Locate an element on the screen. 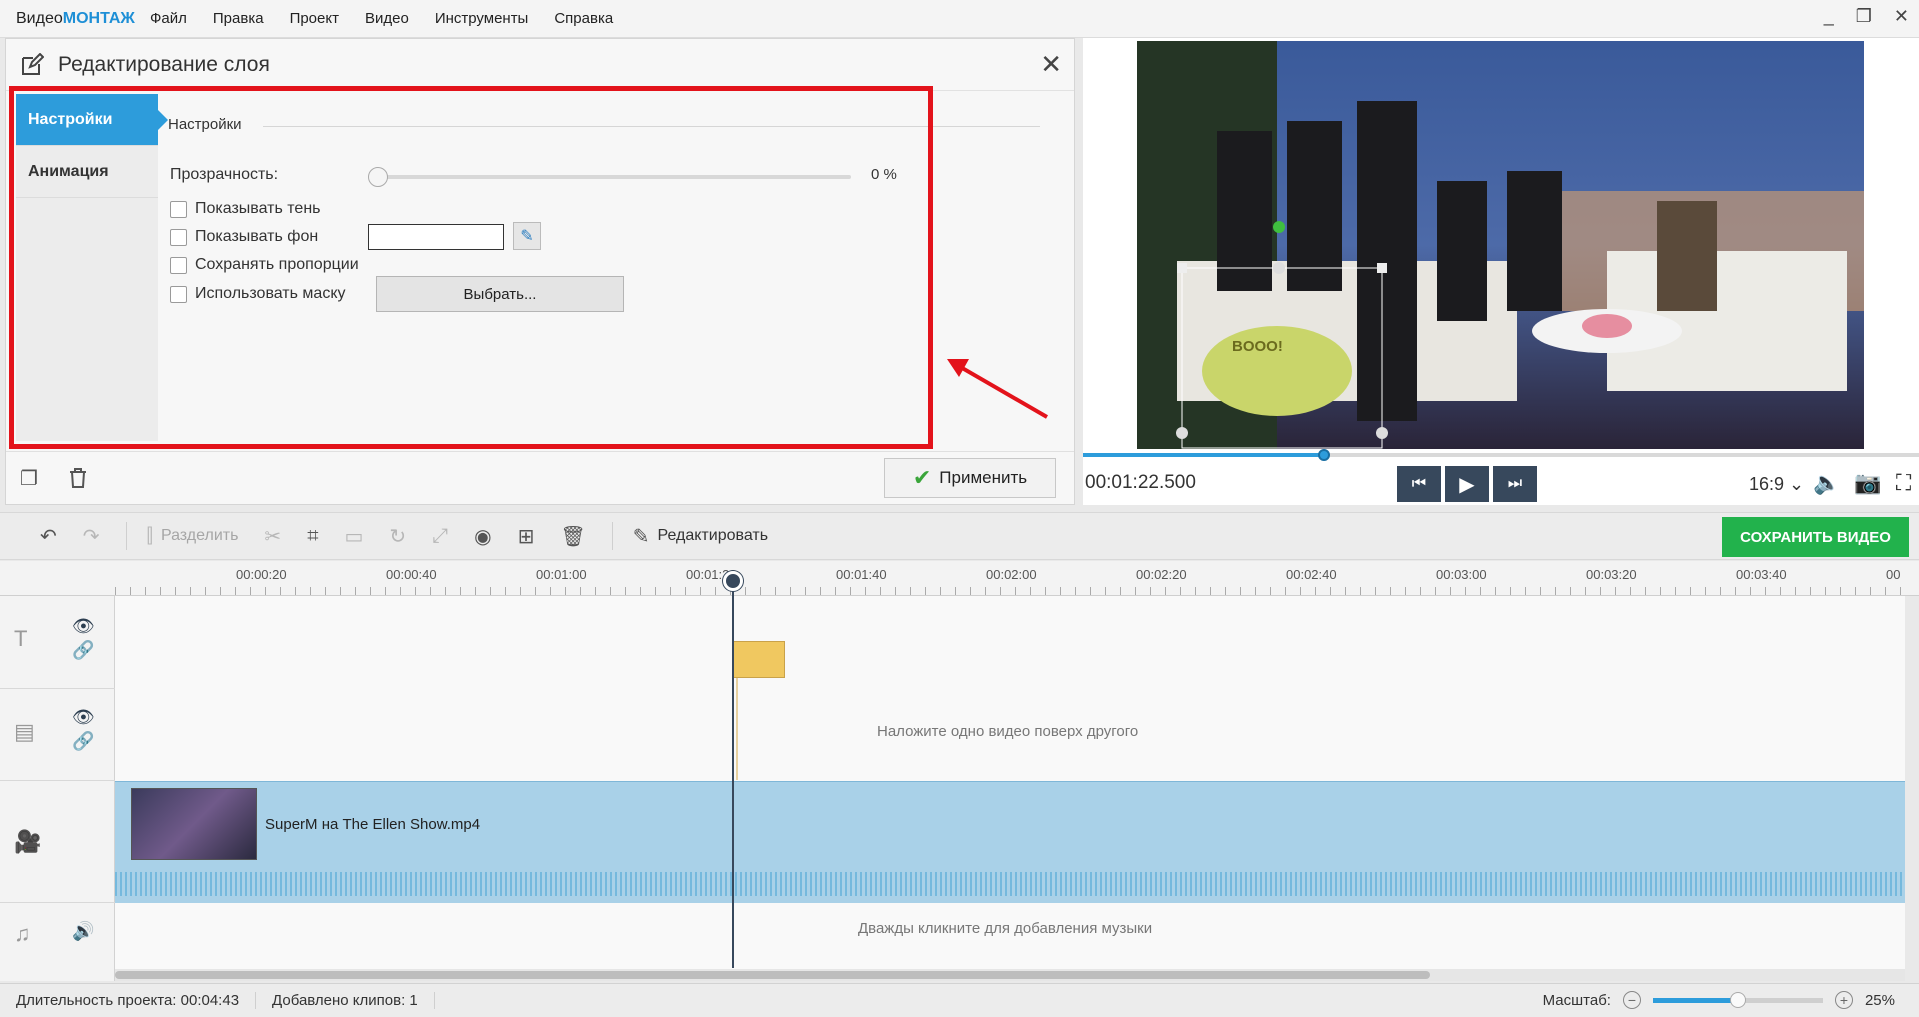 Image resolution: width=1919 pixels, height=1017 pixels. aspect-ratio-select: 16:9 ⌄ is located at coordinates (1776, 484).